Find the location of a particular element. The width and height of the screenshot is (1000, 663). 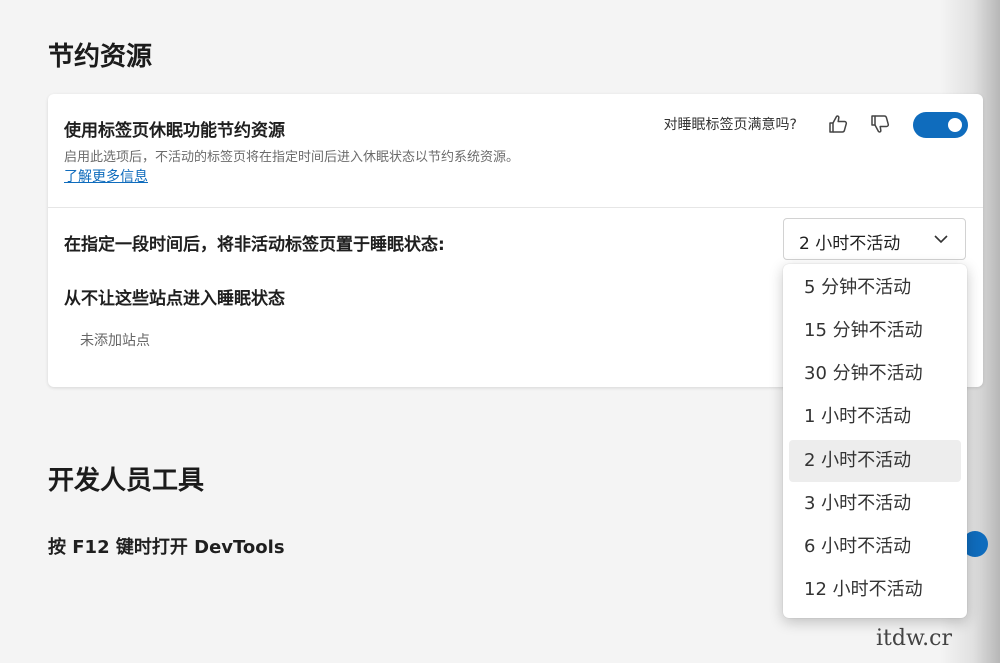

sleeping-tabs-toggle is located at coordinates (940, 125).